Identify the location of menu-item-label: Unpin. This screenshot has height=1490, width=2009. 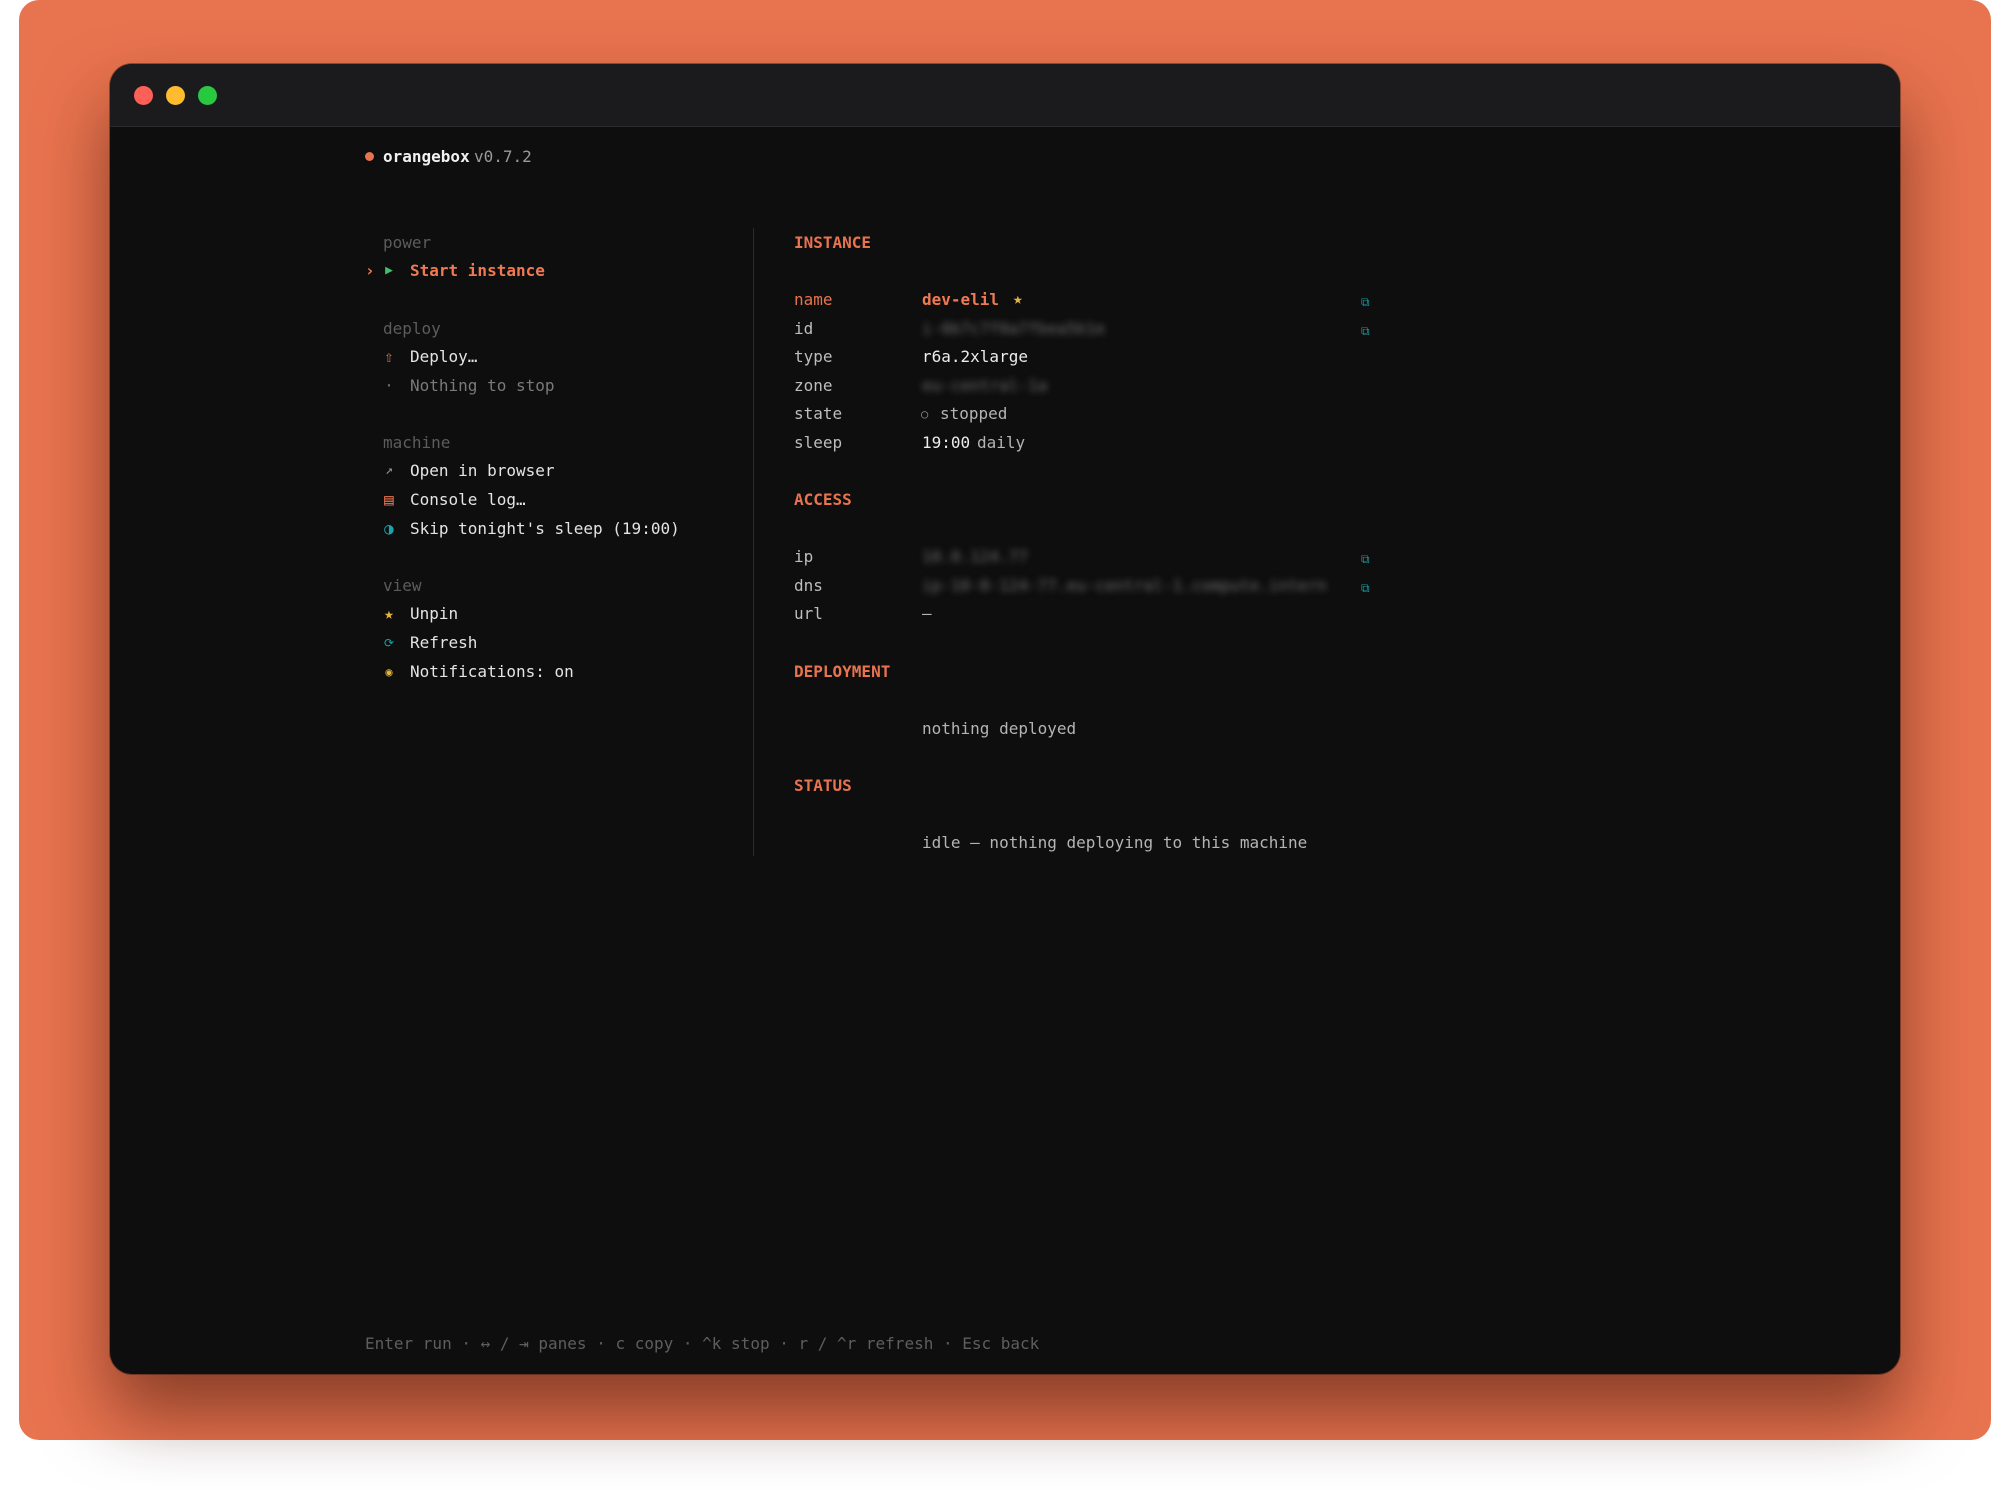
(434, 613).